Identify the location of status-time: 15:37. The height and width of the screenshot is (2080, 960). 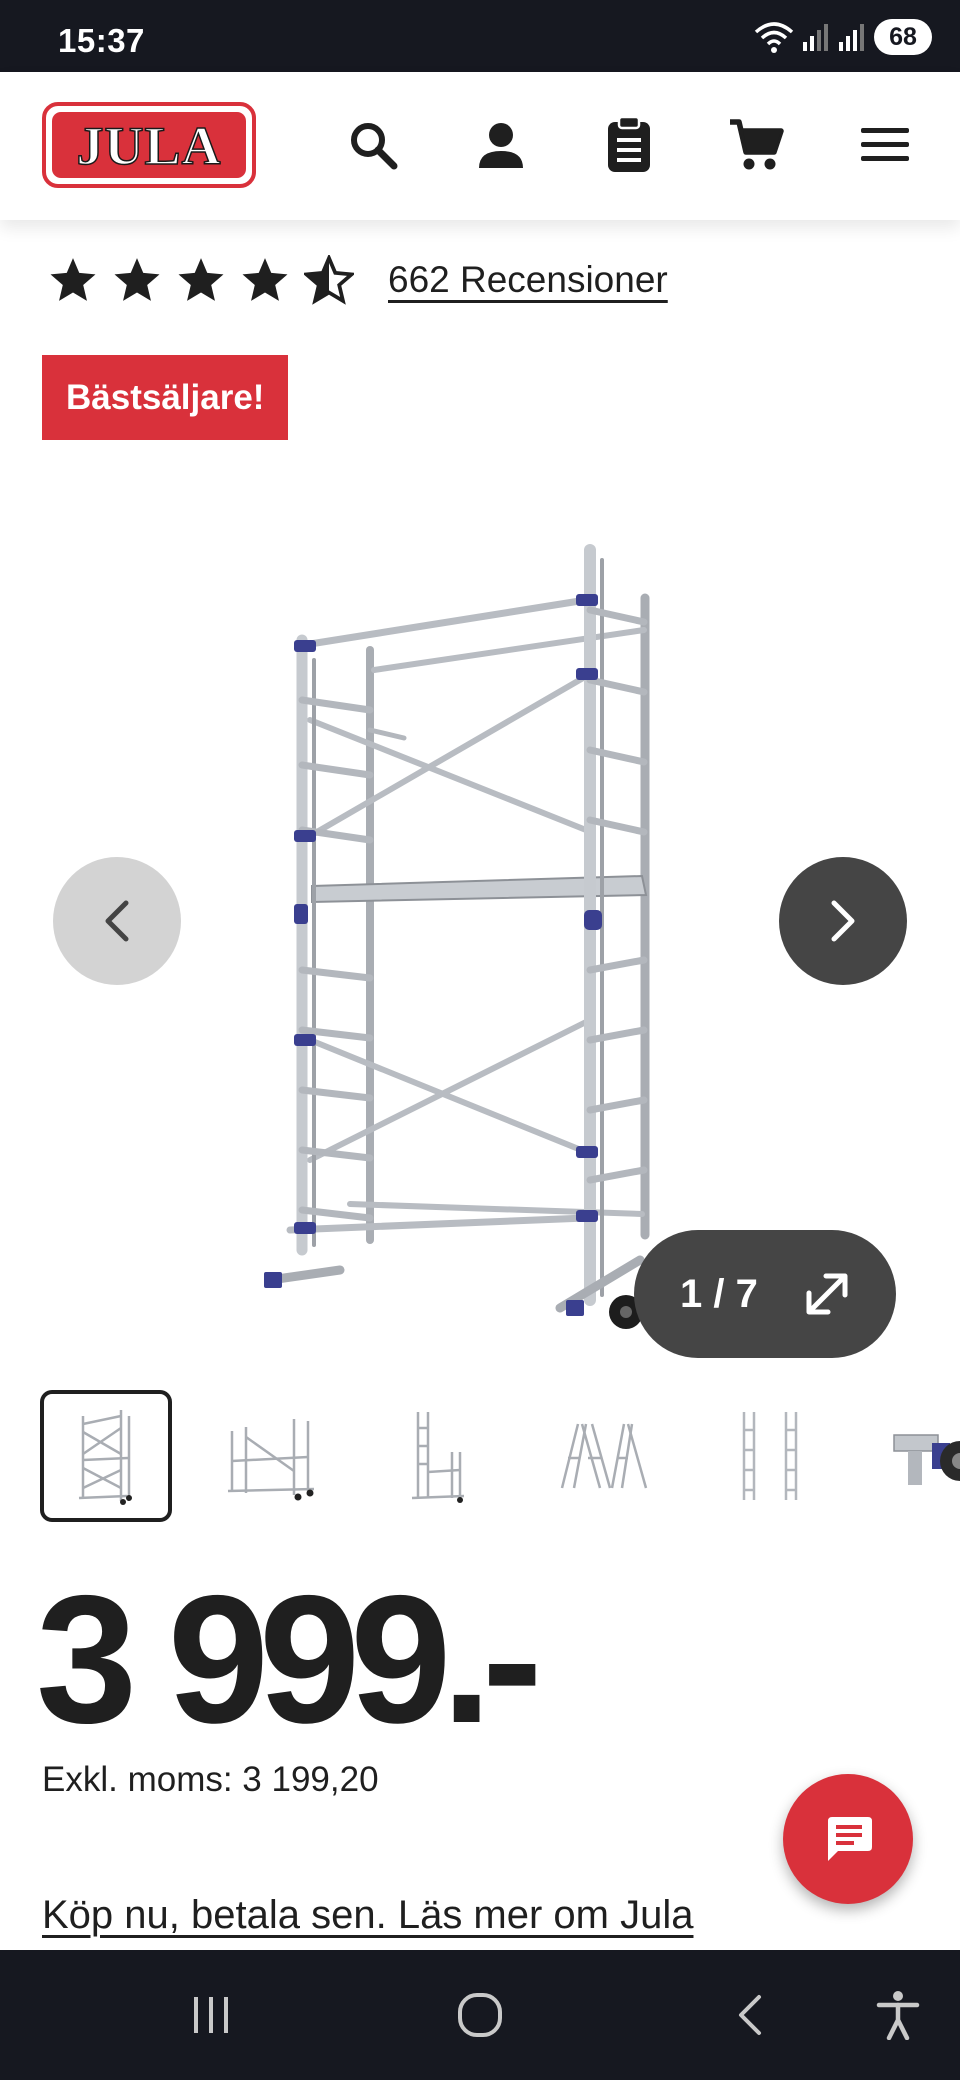
(101, 40).